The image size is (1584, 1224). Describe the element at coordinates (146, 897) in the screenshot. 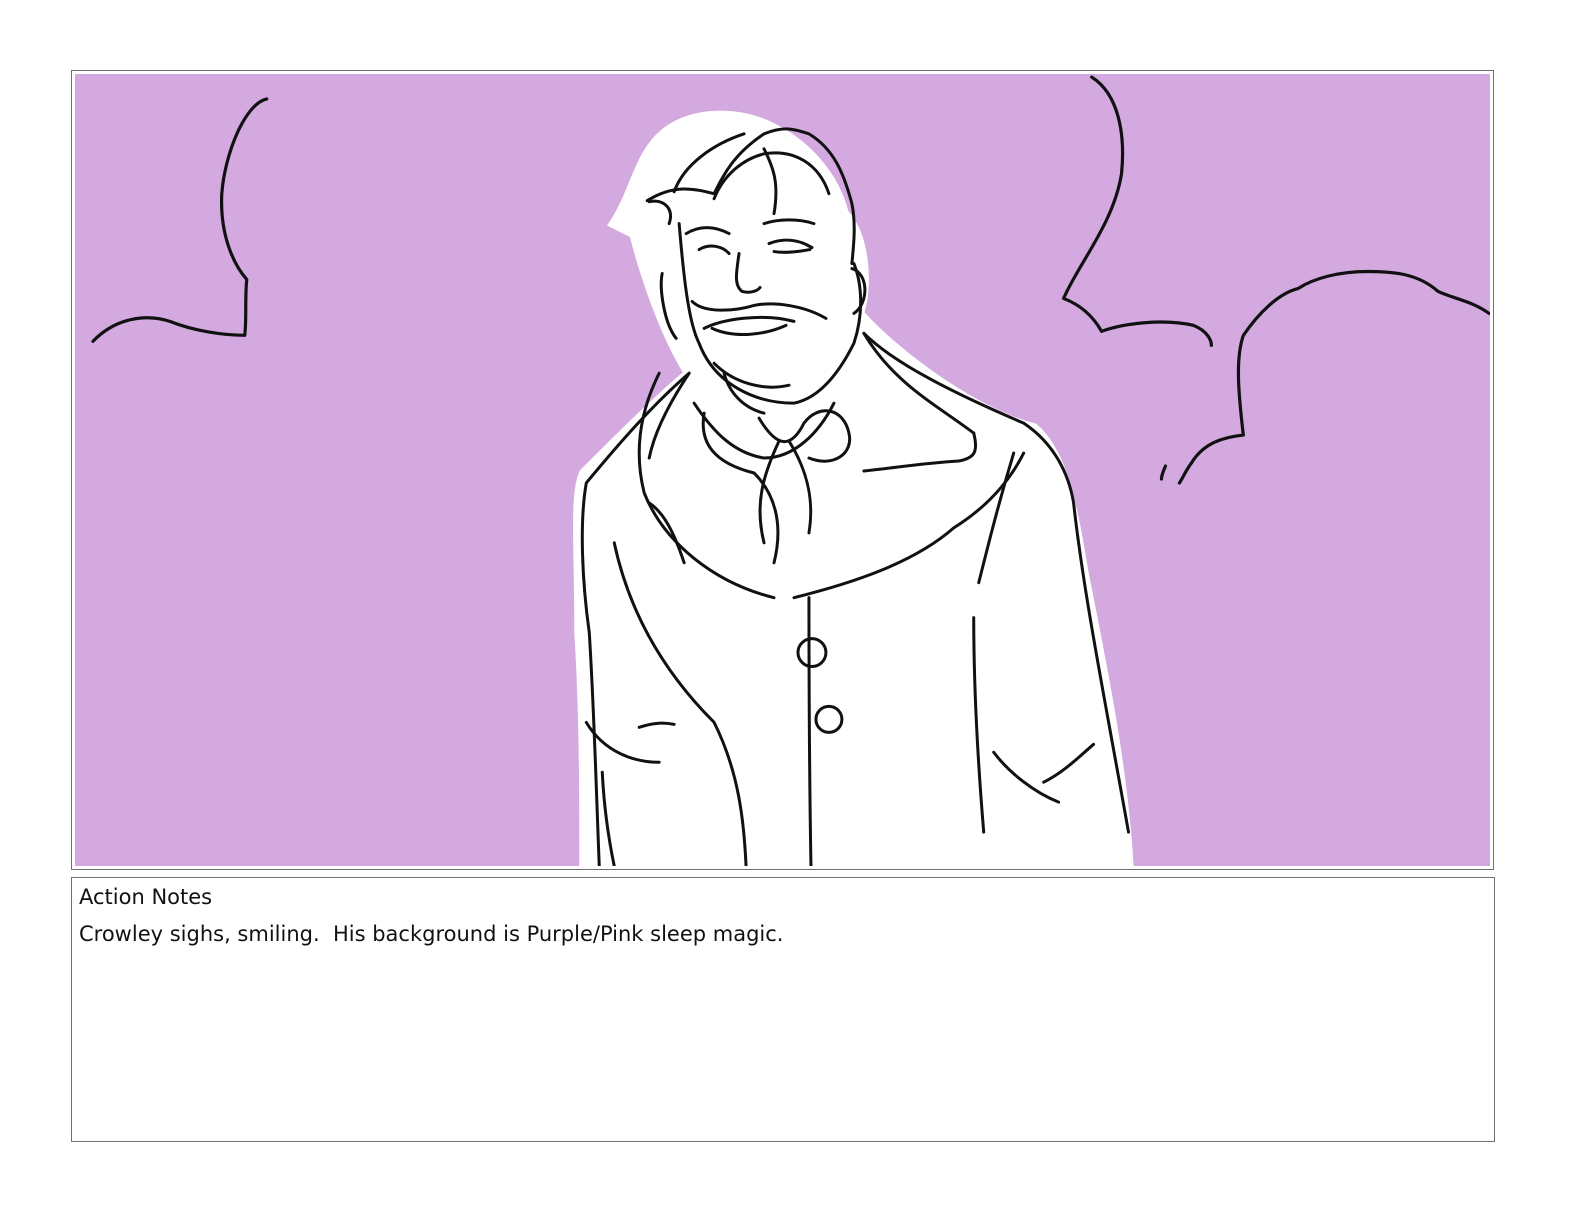

I see `action-notes-title: Action Notes` at that location.